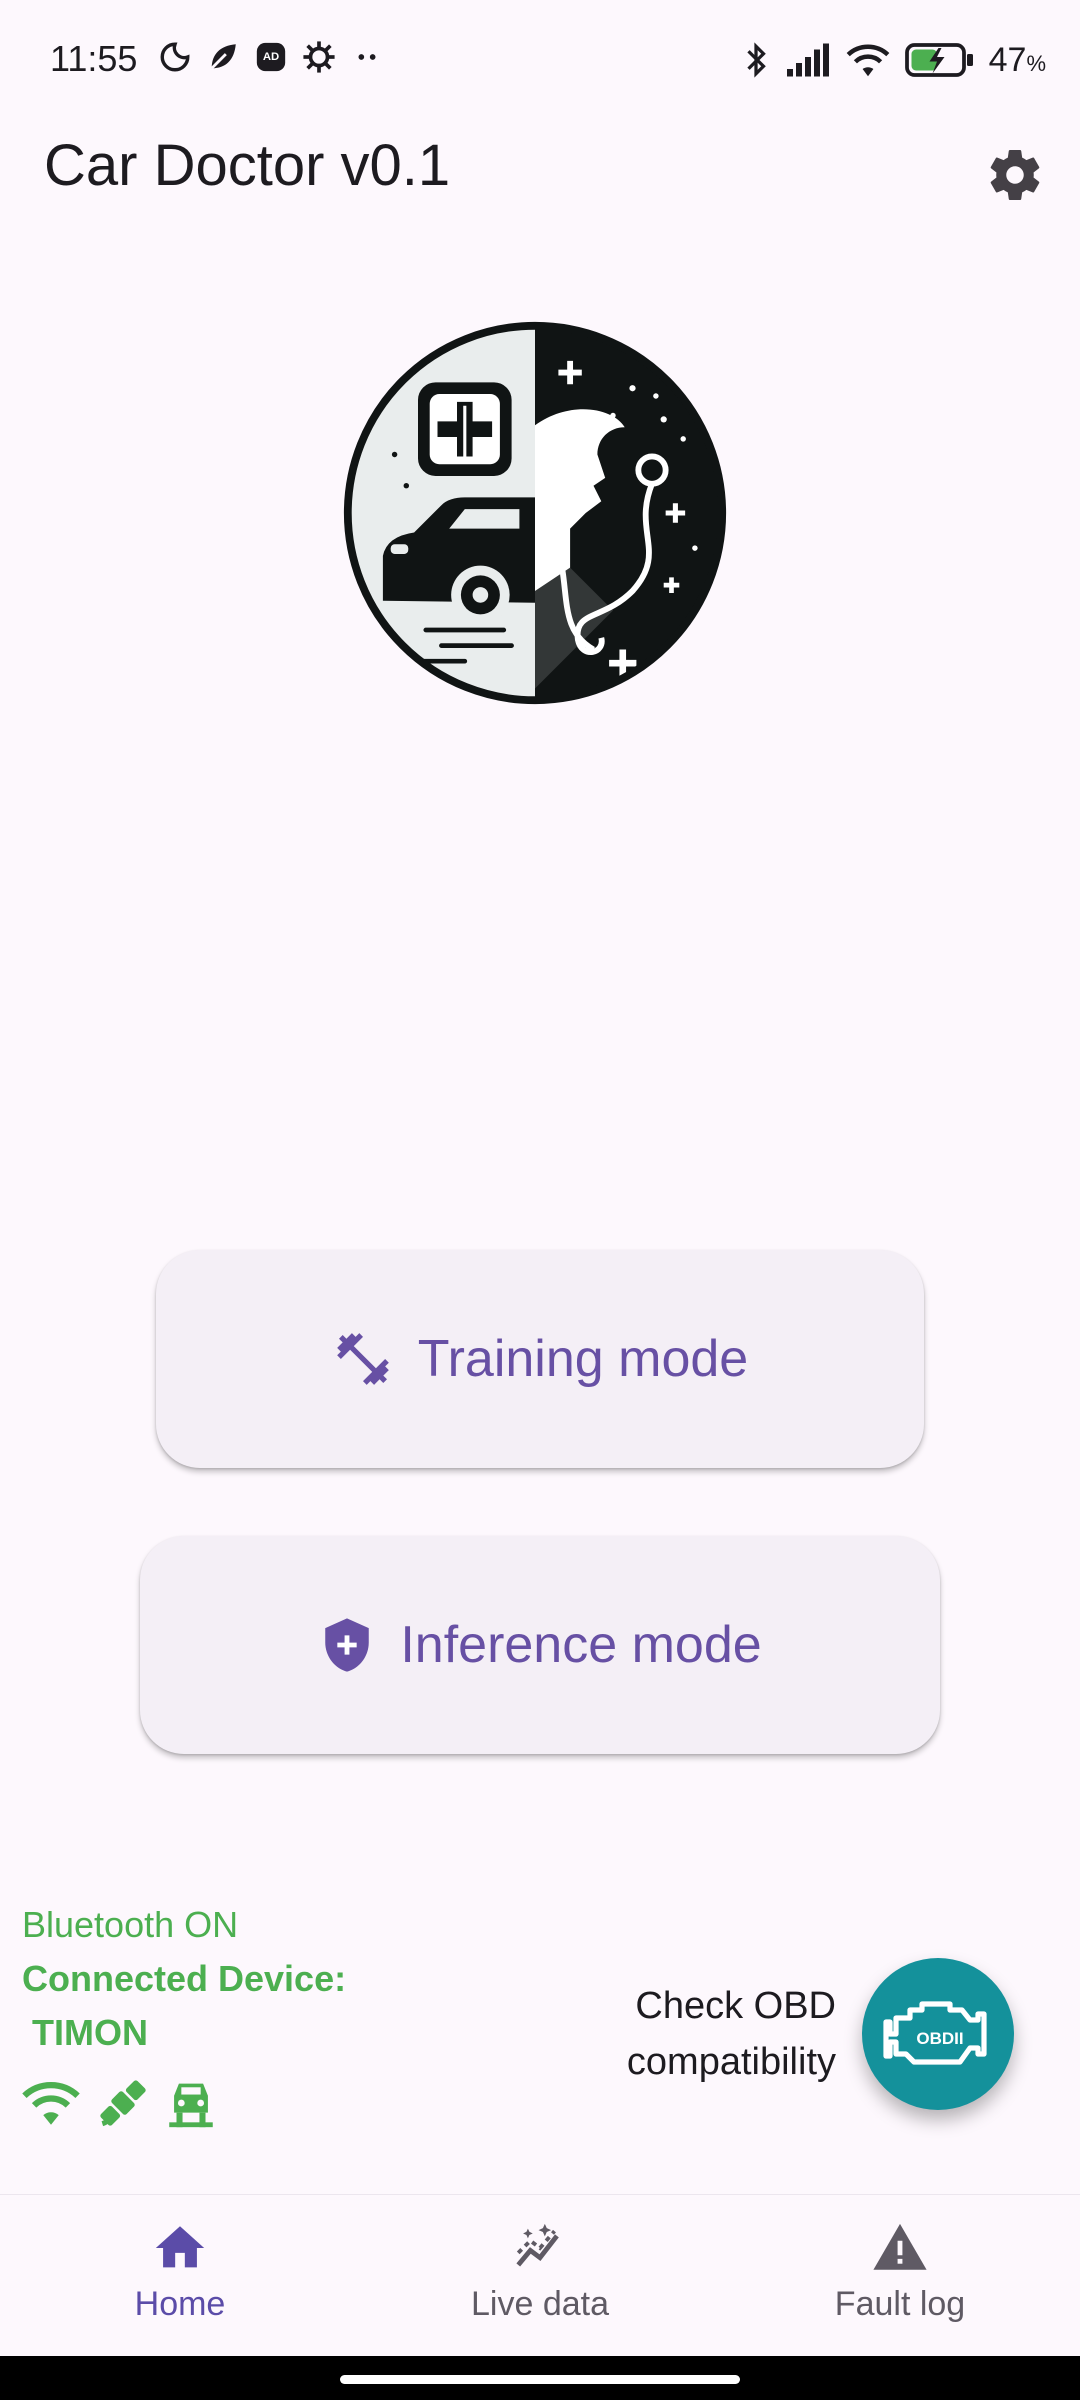 The image size is (1080, 2400). I want to click on battery-charging-icon, so click(938, 60).